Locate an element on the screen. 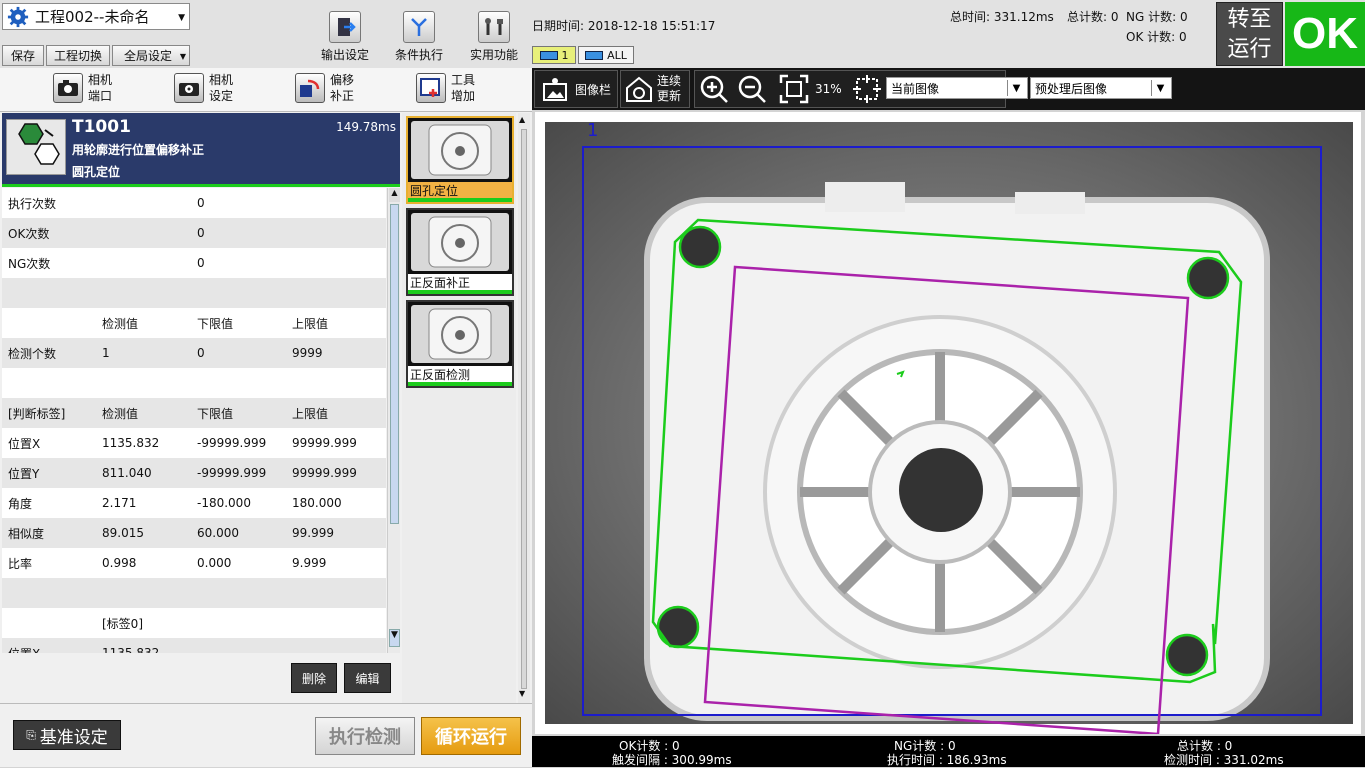 This screenshot has width=1365, height=768. thumb-item-hole-locate: 圆孔定位 is located at coordinates (460, 160).